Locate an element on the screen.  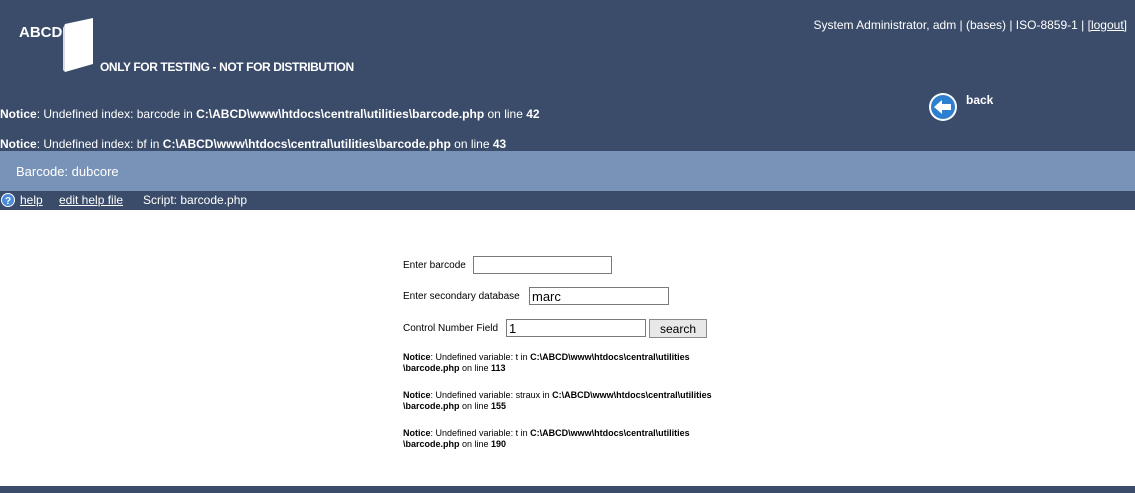
help-link: help is located at coordinates (31, 200).